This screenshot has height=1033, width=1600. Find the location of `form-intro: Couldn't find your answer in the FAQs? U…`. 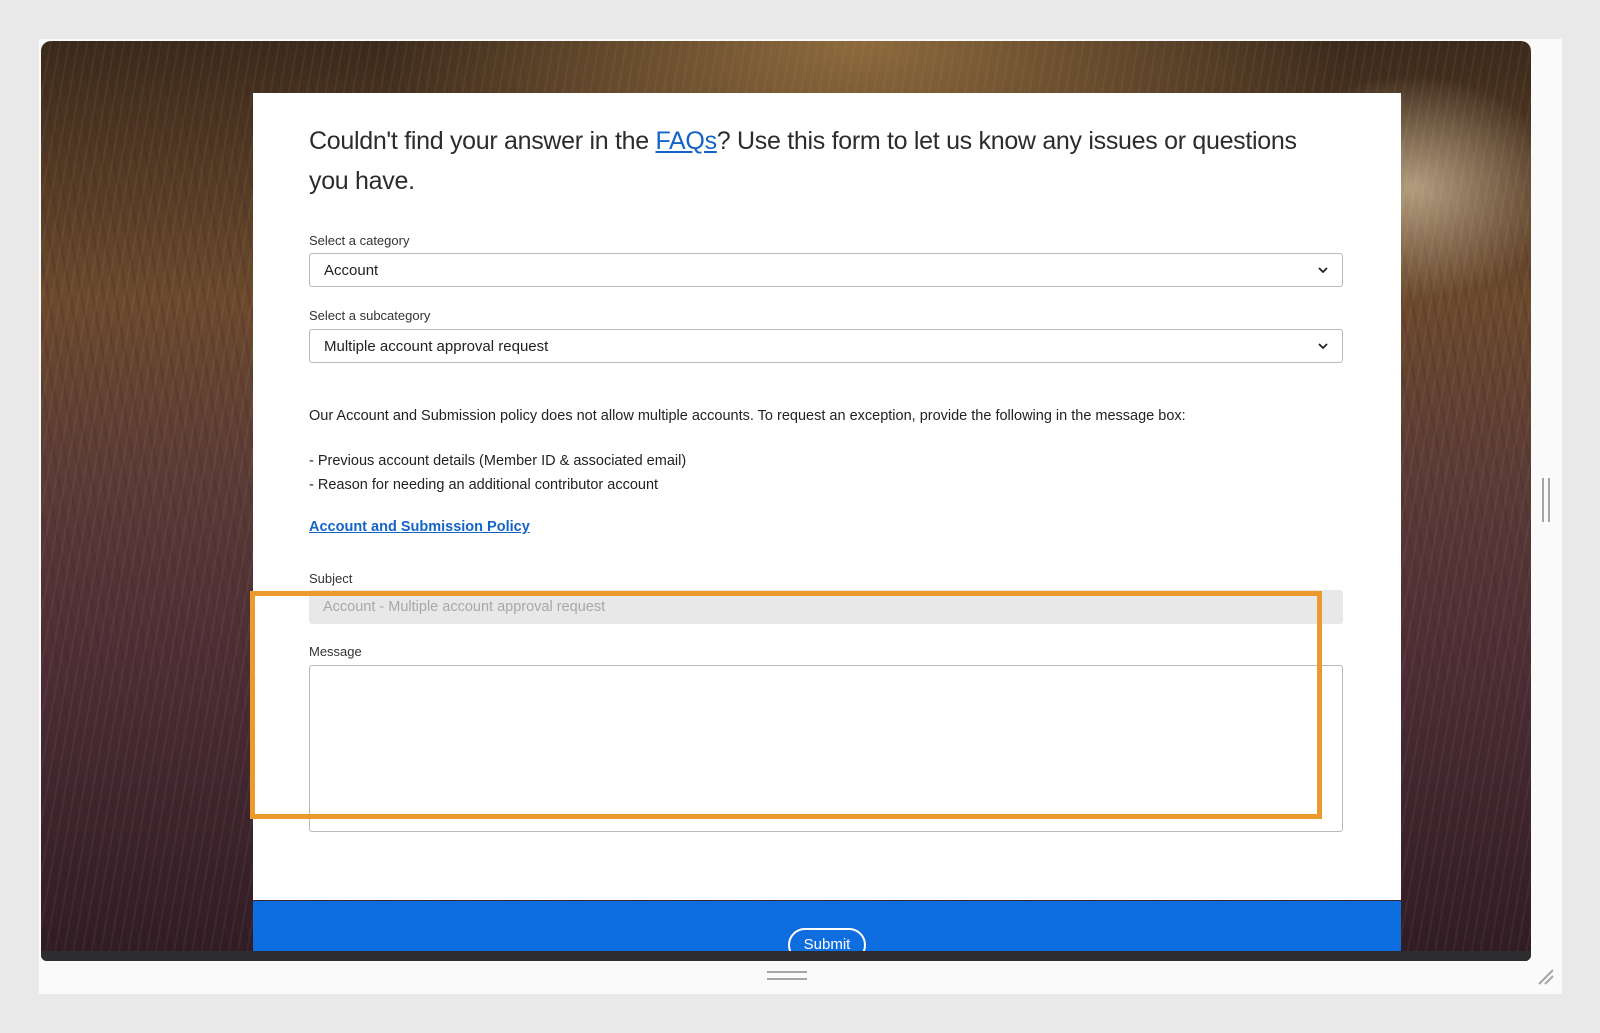

form-intro: Couldn't find your answer in the FAQs? U… is located at coordinates (819, 161).